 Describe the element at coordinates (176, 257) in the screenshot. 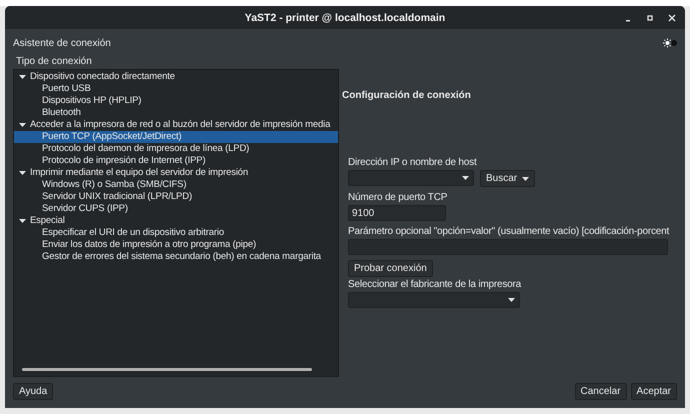

I see `tree-item: Gestor de errores del sistema secundario (beh) en cadena margarita` at that location.